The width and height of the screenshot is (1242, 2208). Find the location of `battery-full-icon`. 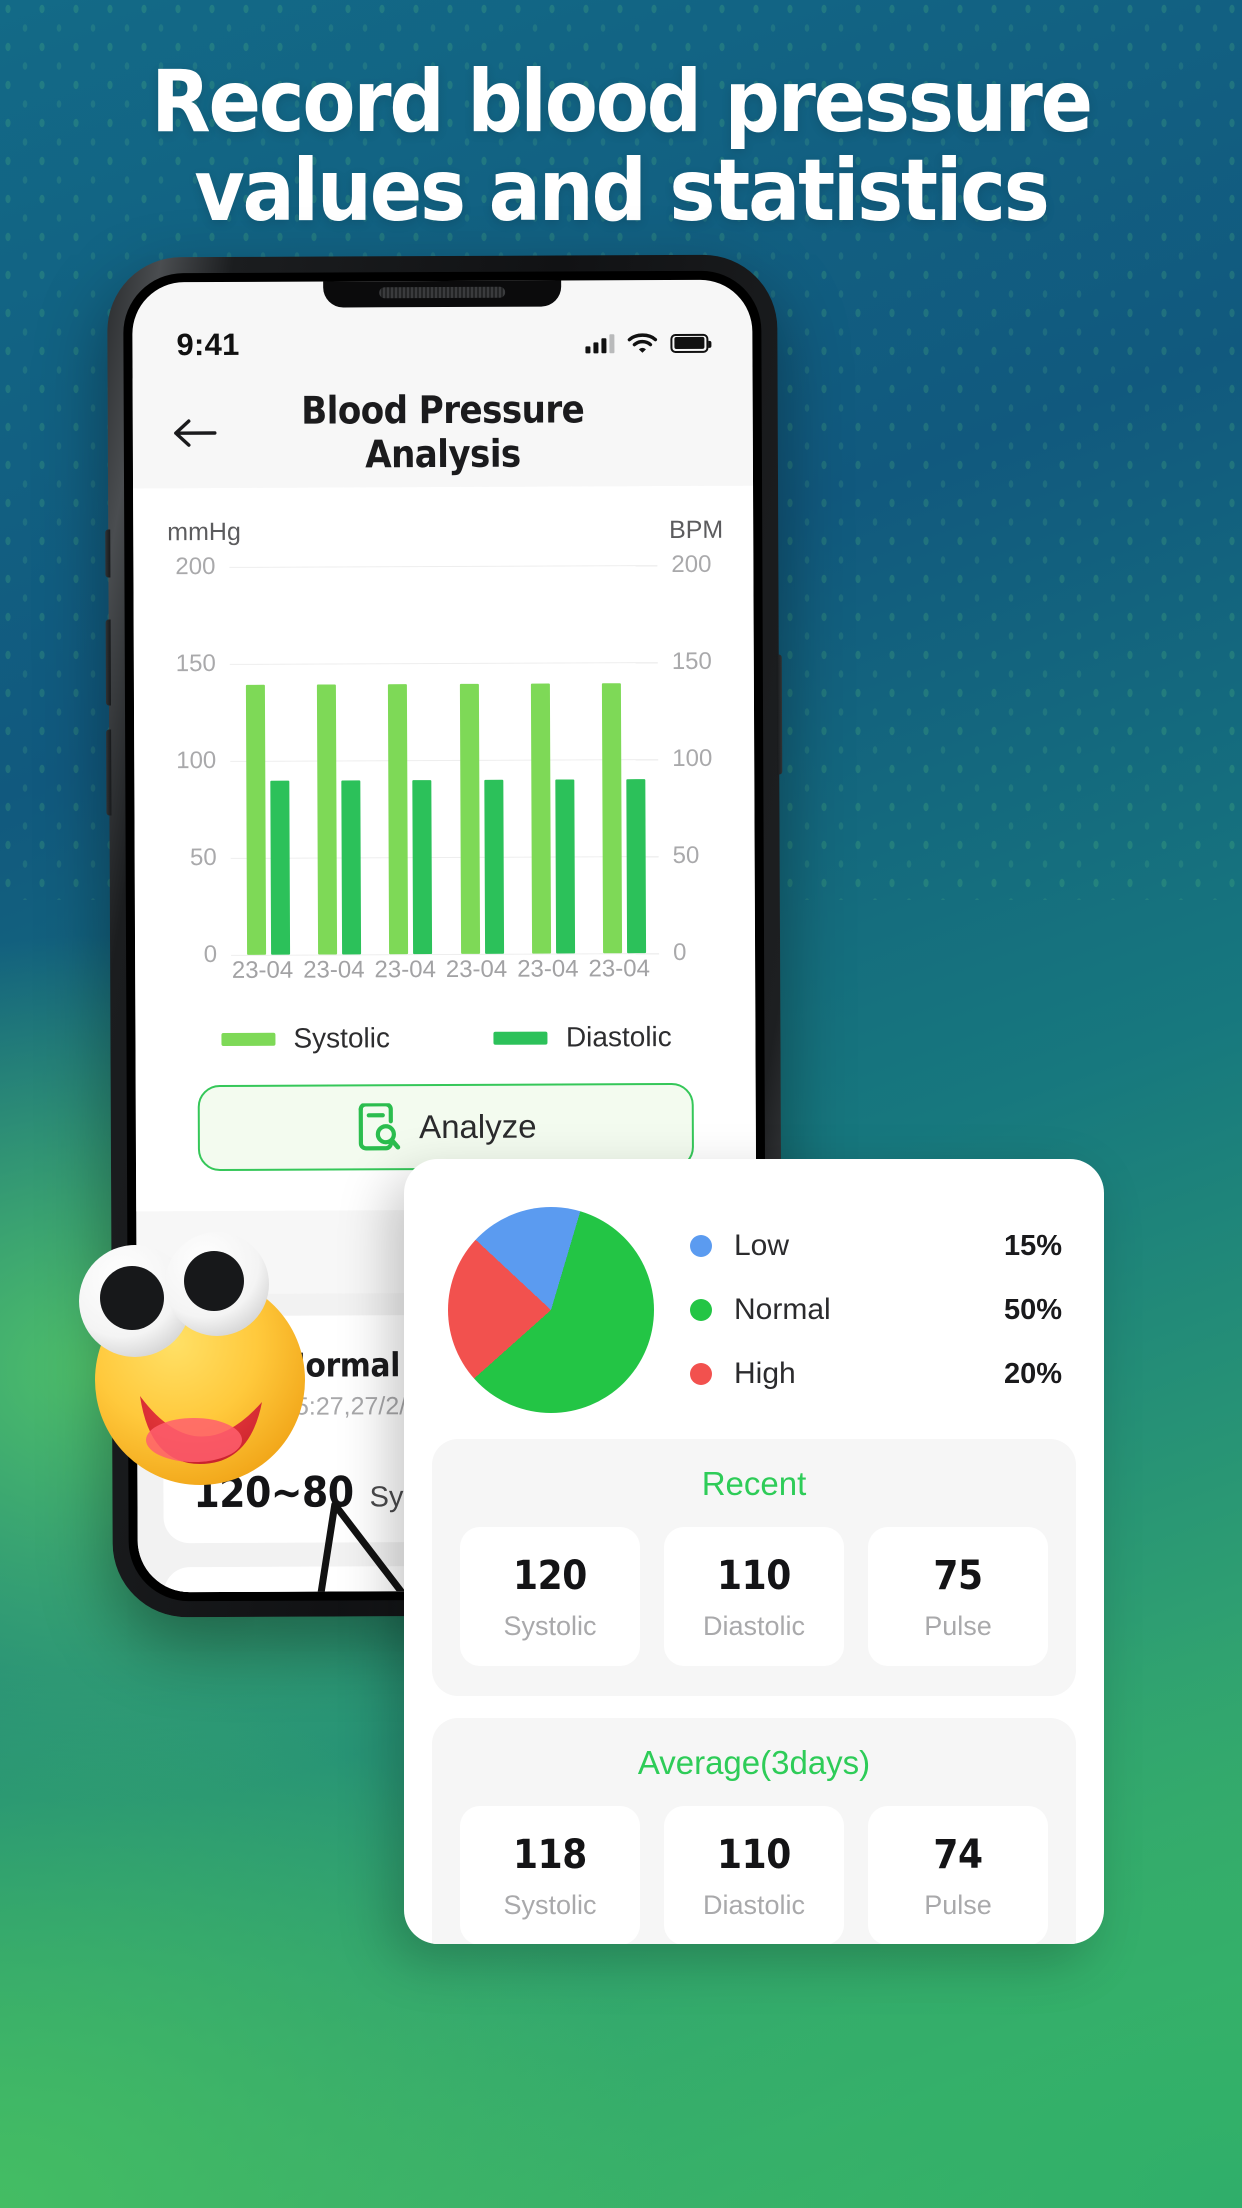

battery-full-icon is located at coordinates (689, 343).